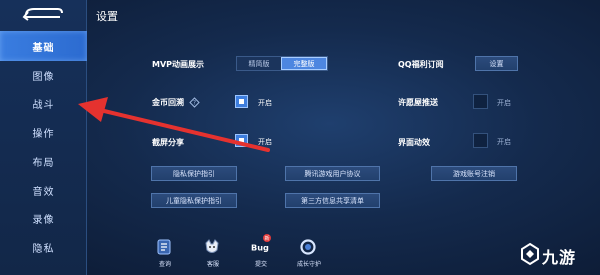 The width and height of the screenshot is (600, 275). I want to click on sidebar-item-layout: 布局, so click(43, 161).